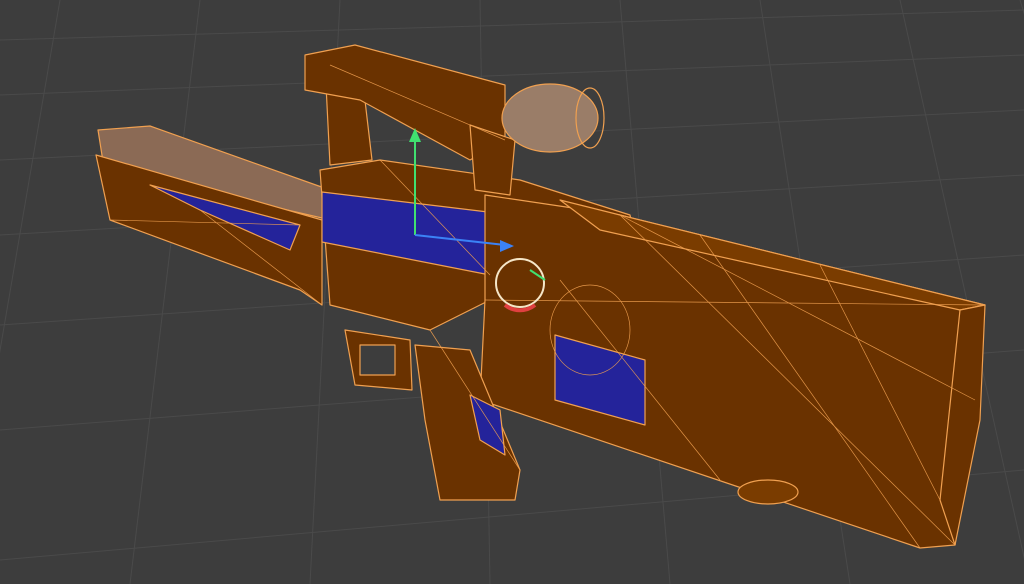  What do you see at coordinates (550, 118) in the screenshot?
I see `scope-lens` at bounding box center [550, 118].